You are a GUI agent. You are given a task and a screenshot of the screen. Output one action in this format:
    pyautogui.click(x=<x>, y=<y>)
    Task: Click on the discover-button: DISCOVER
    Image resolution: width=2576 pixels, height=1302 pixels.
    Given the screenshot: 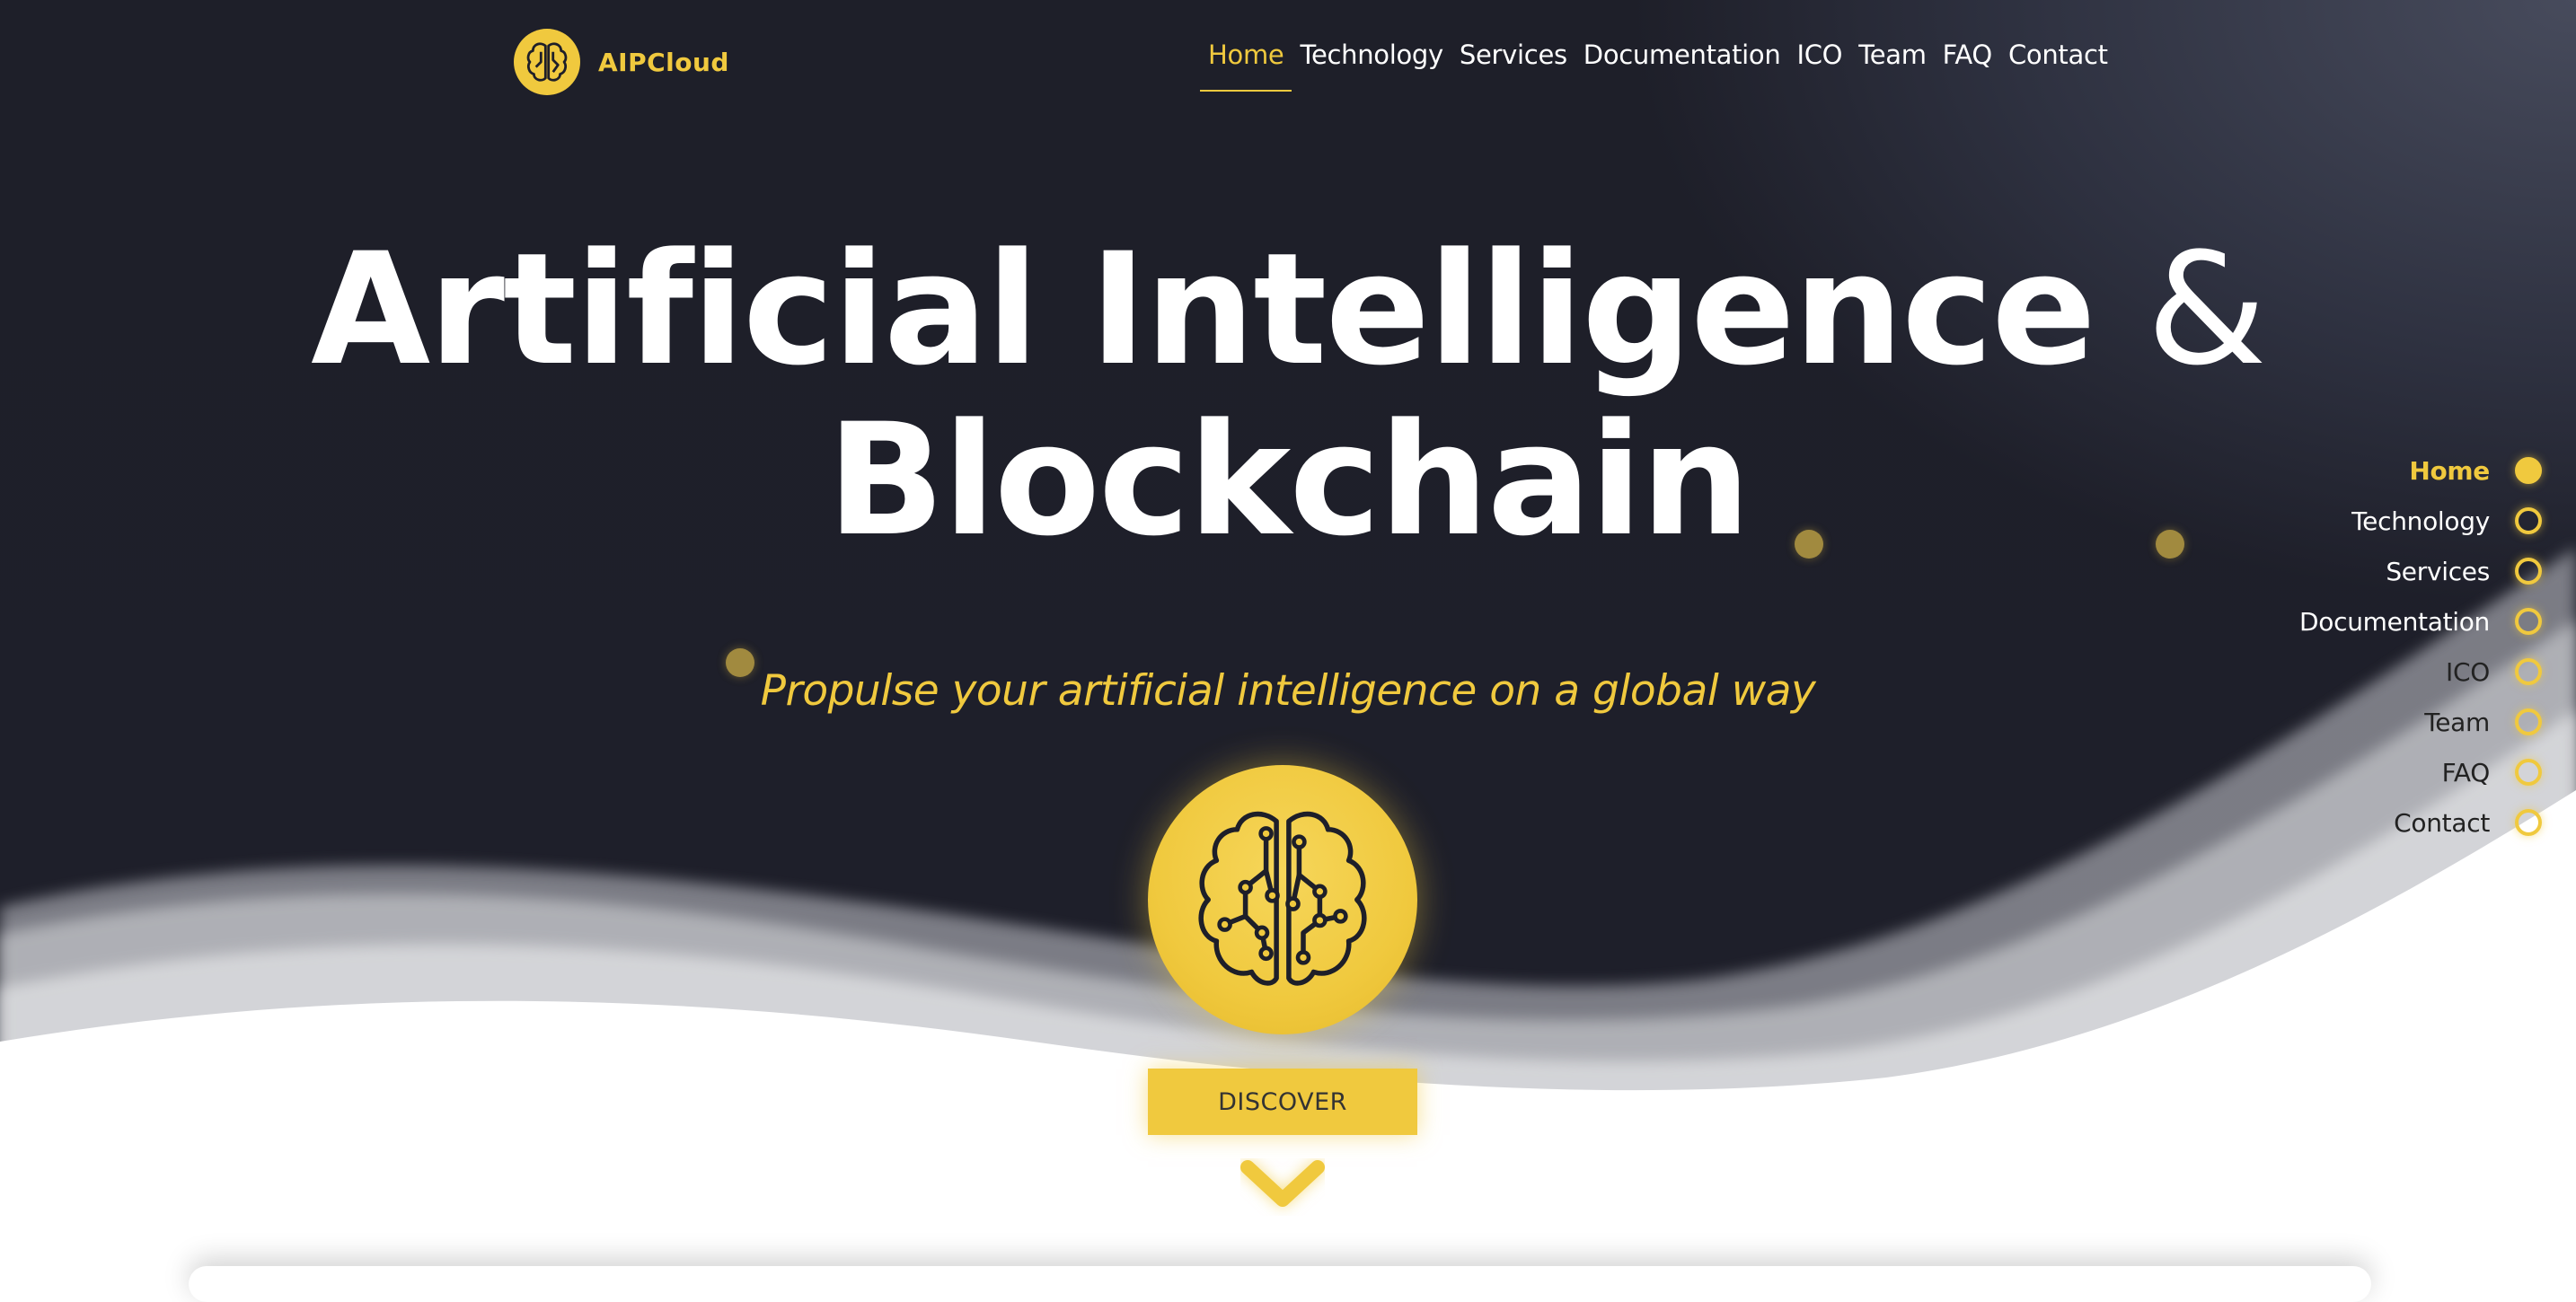 What is the action you would take?
    pyautogui.click(x=1282, y=1102)
    